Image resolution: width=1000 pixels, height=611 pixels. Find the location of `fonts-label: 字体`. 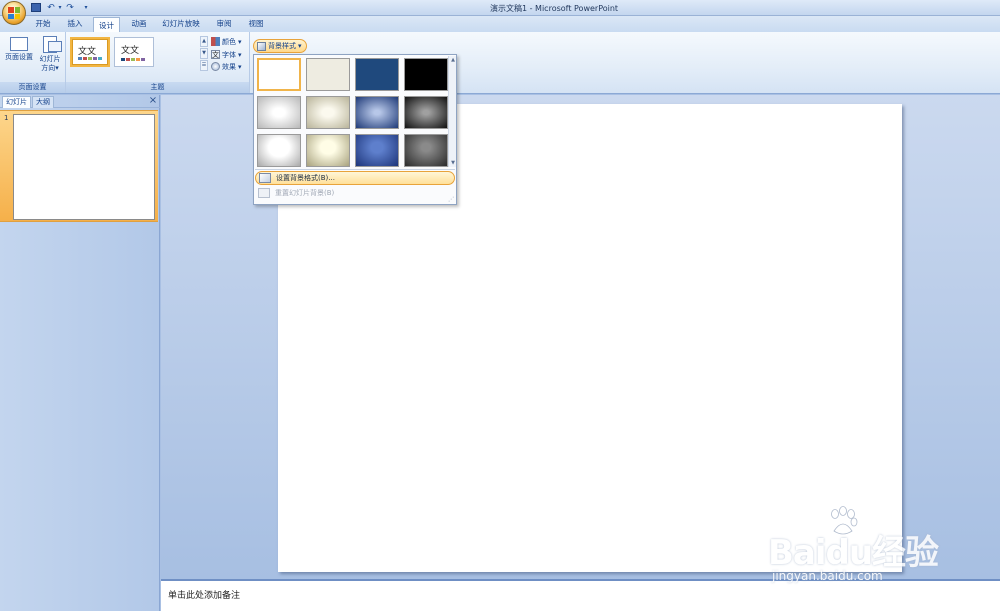

fonts-label: 字体 is located at coordinates (229, 54).